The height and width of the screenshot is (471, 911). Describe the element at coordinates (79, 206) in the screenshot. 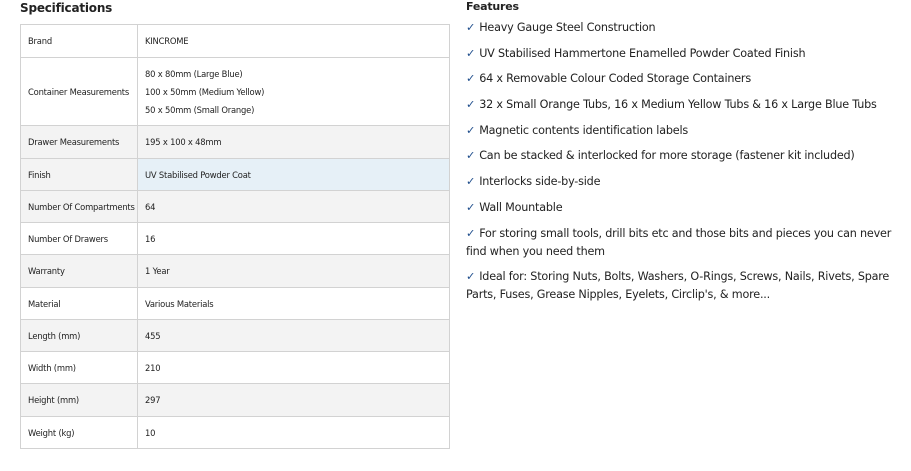

I see `spec-label: Number Of Compartments` at that location.